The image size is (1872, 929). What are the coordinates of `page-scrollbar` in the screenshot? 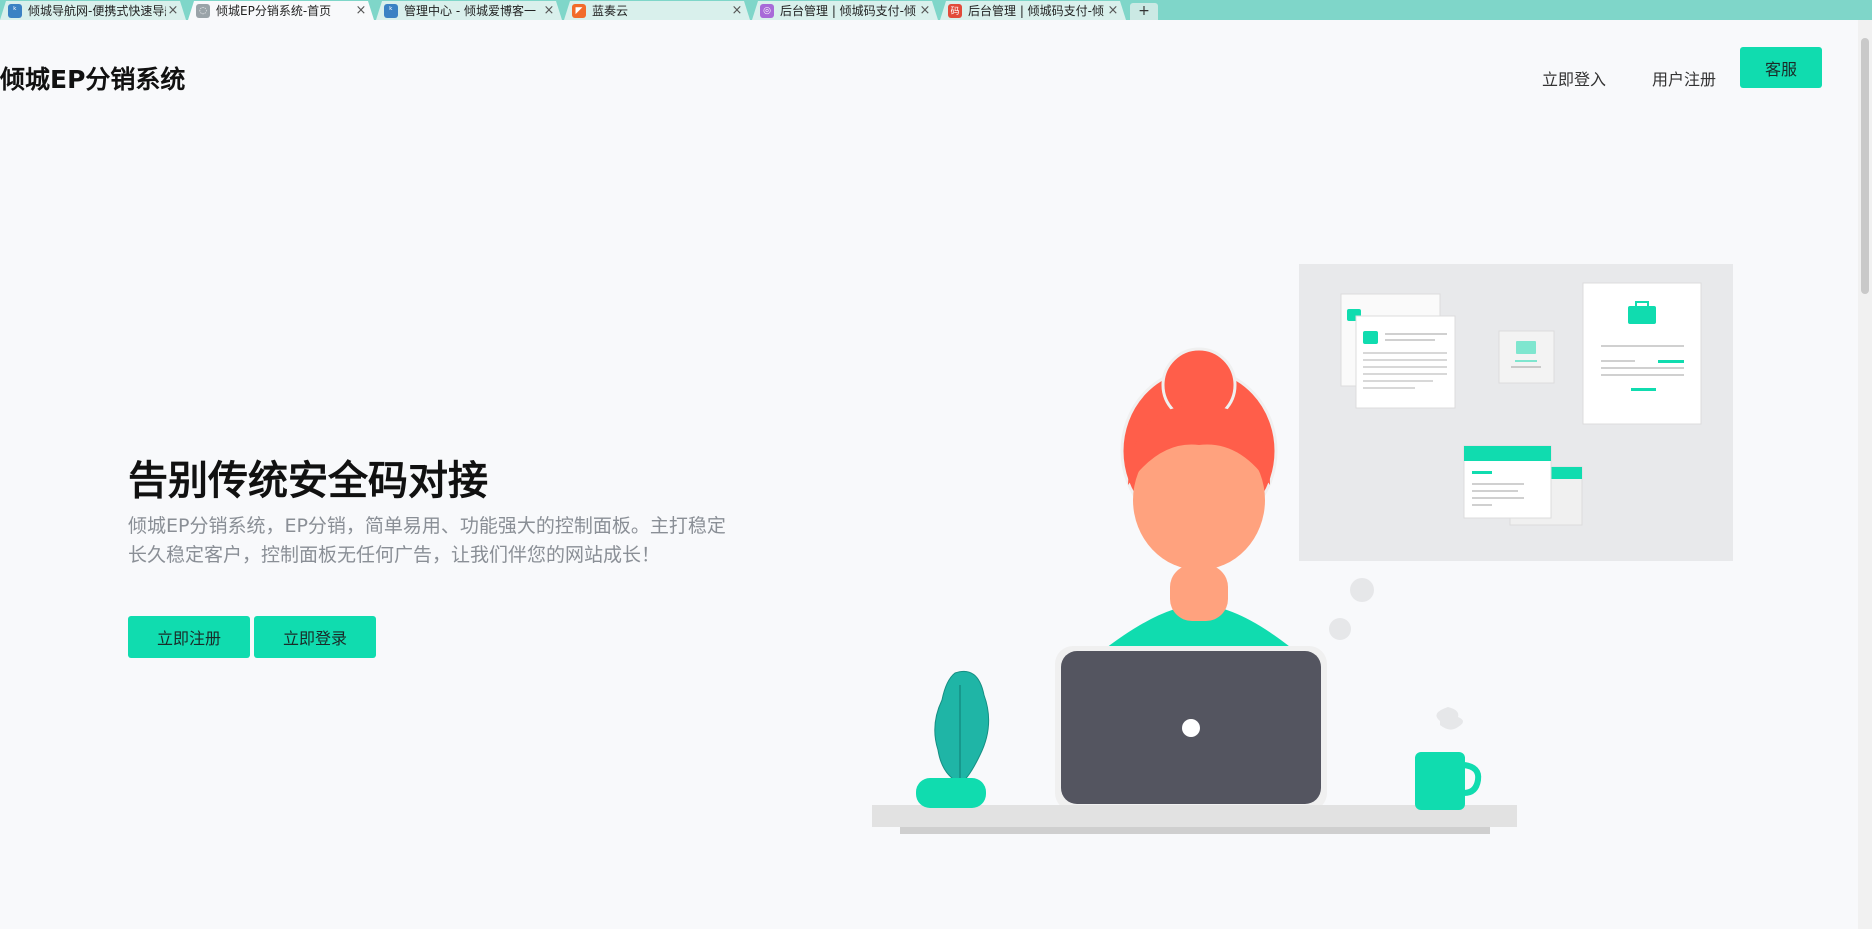 It's located at (1865, 474).